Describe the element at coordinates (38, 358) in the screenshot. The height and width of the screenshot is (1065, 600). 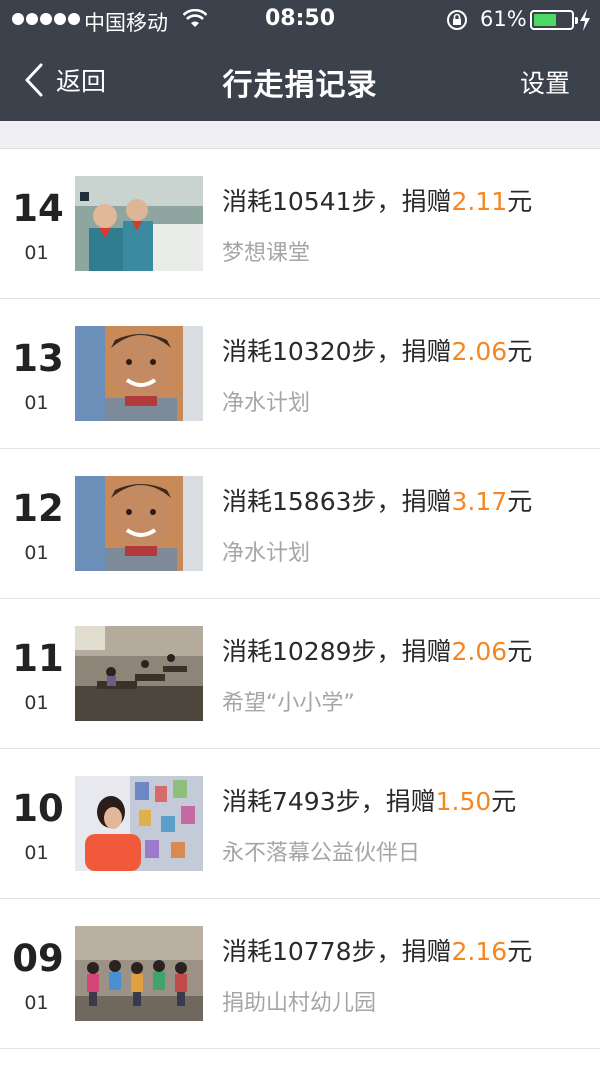
I see `record-day: 13` at that location.